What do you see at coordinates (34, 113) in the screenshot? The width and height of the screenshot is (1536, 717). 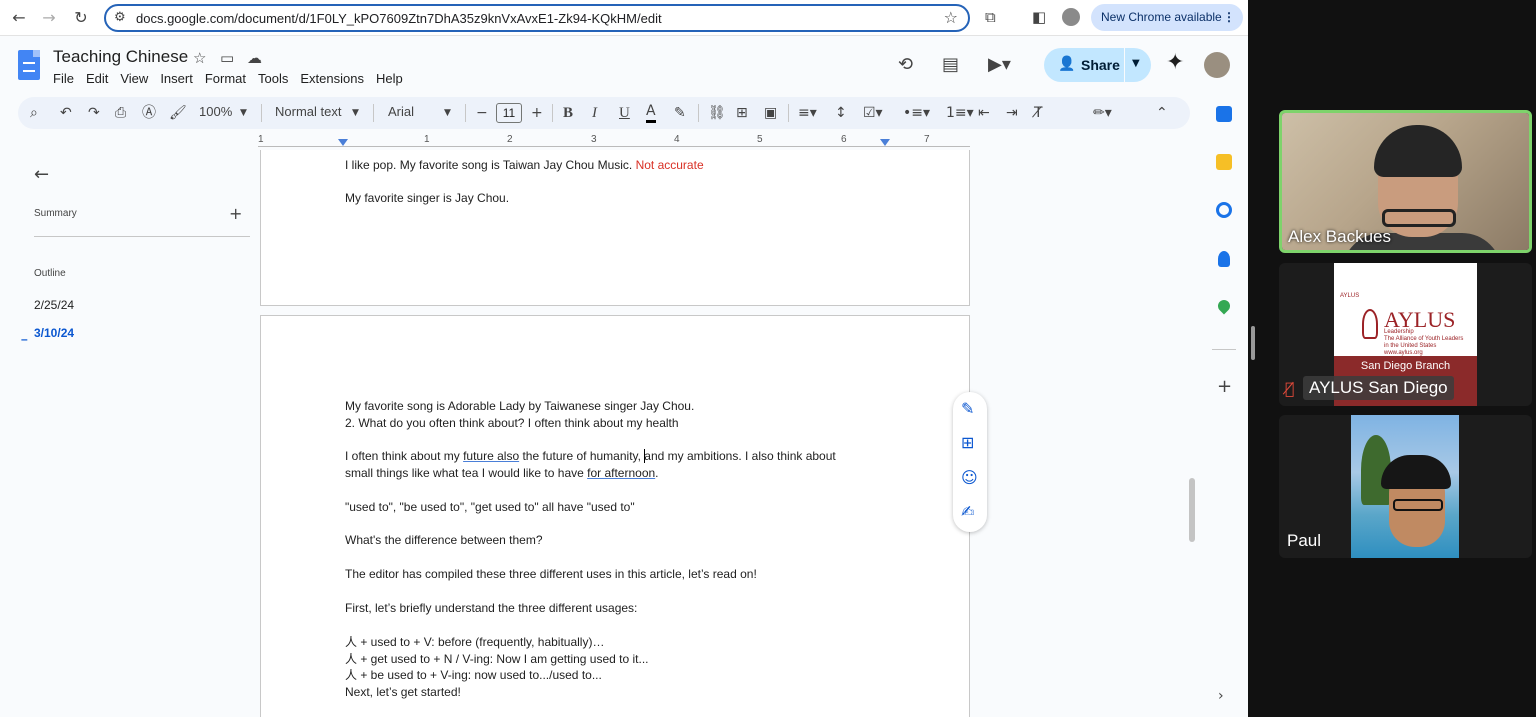 I see `search-menus-icon: ⌕` at bounding box center [34, 113].